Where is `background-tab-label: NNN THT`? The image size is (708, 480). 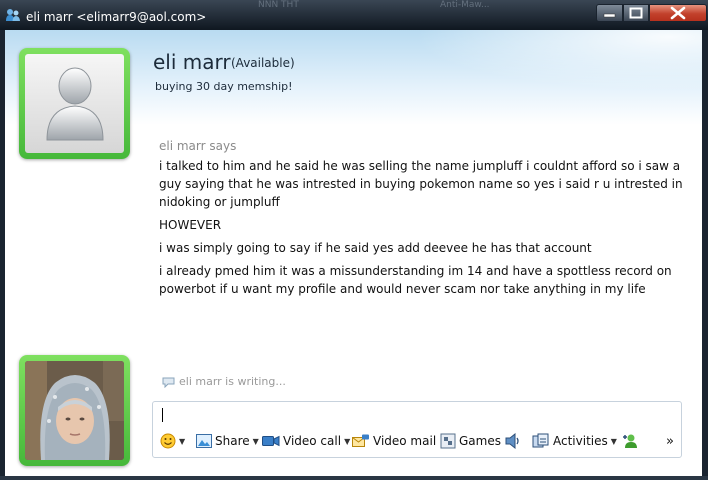 background-tab-label: NNN THT is located at coordinates (278, 5).